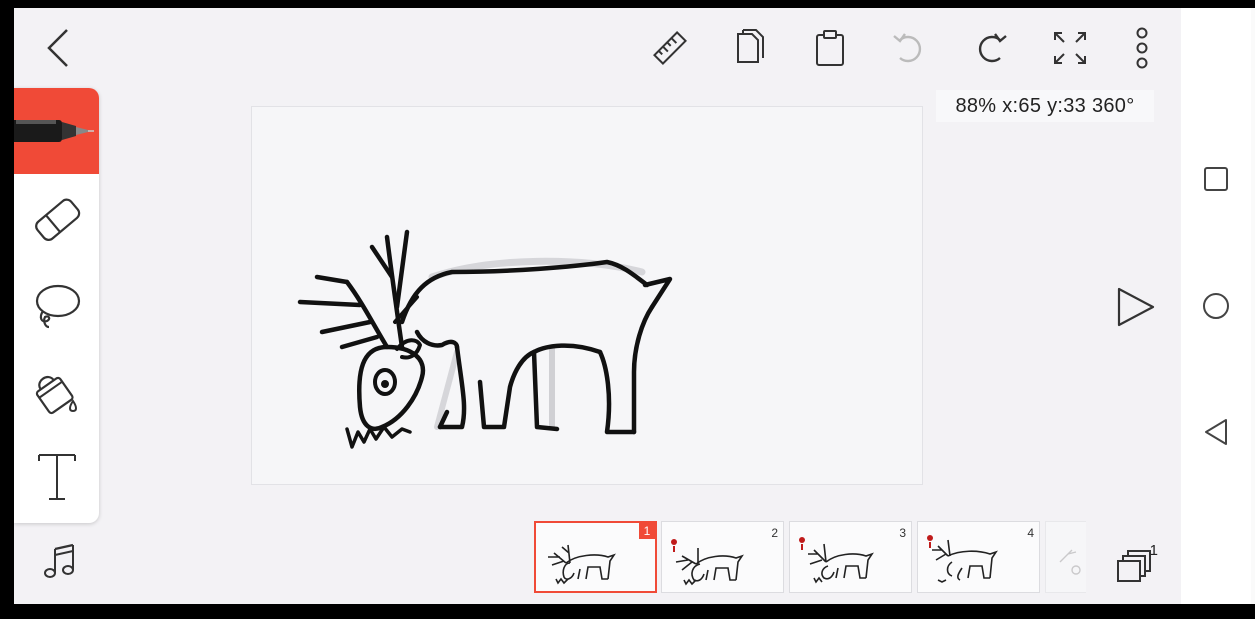 This screenshot has height=619, width=1255. I want to click on play-button, so click(1135, 307).